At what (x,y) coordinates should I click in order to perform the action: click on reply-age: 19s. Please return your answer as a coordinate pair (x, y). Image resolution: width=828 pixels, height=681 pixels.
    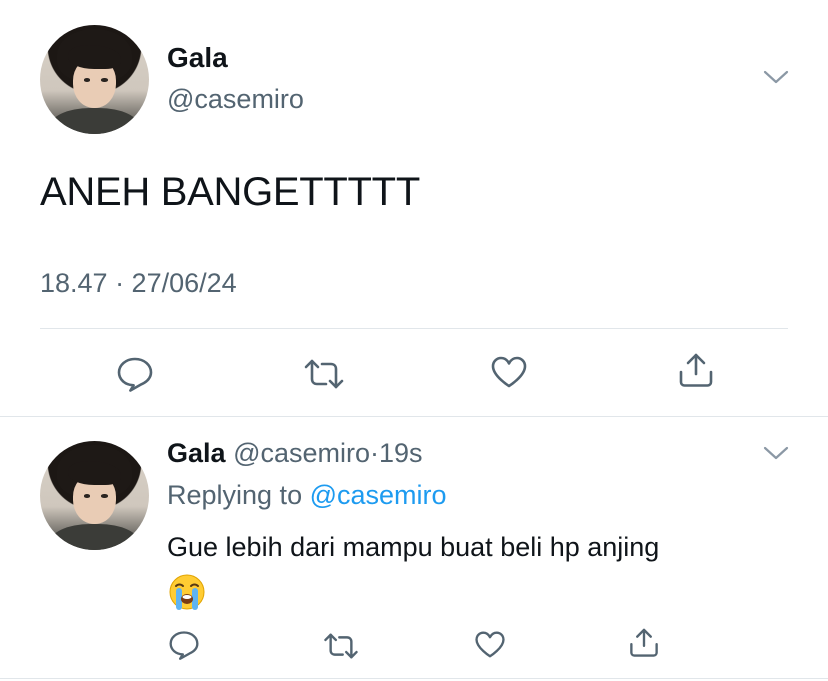
    Looking at the image, I should click on (401, 453).